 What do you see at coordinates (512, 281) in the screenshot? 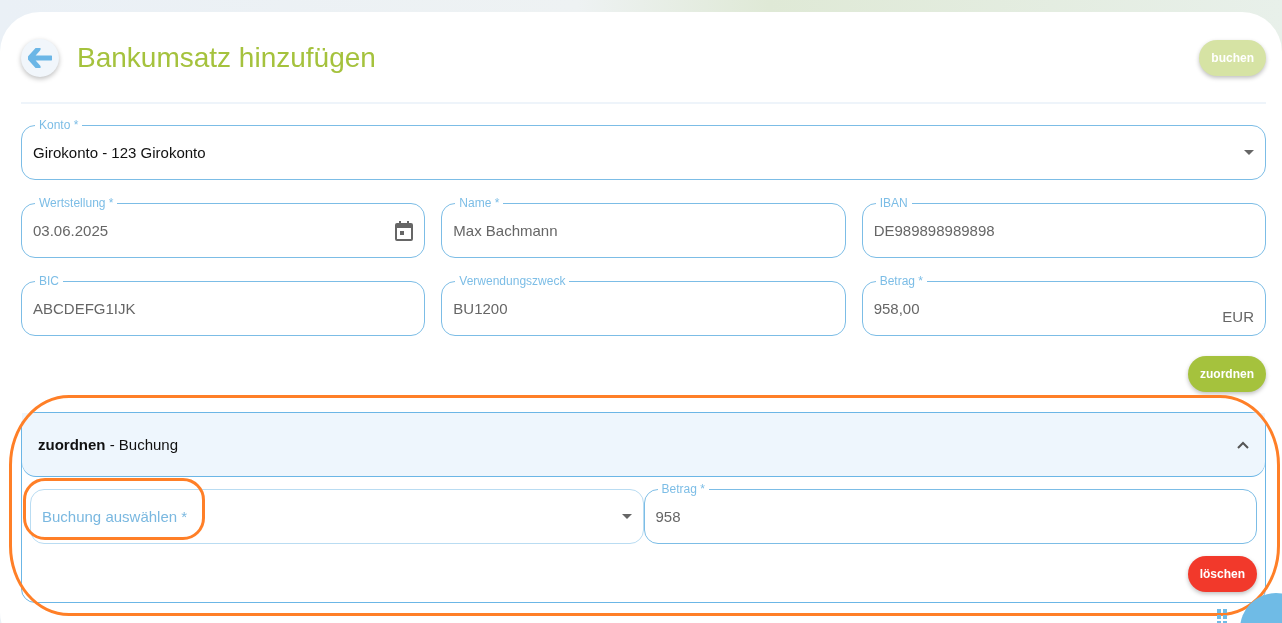
I see `field-label: Verwendungszweck` at bounding box center [512, 281].